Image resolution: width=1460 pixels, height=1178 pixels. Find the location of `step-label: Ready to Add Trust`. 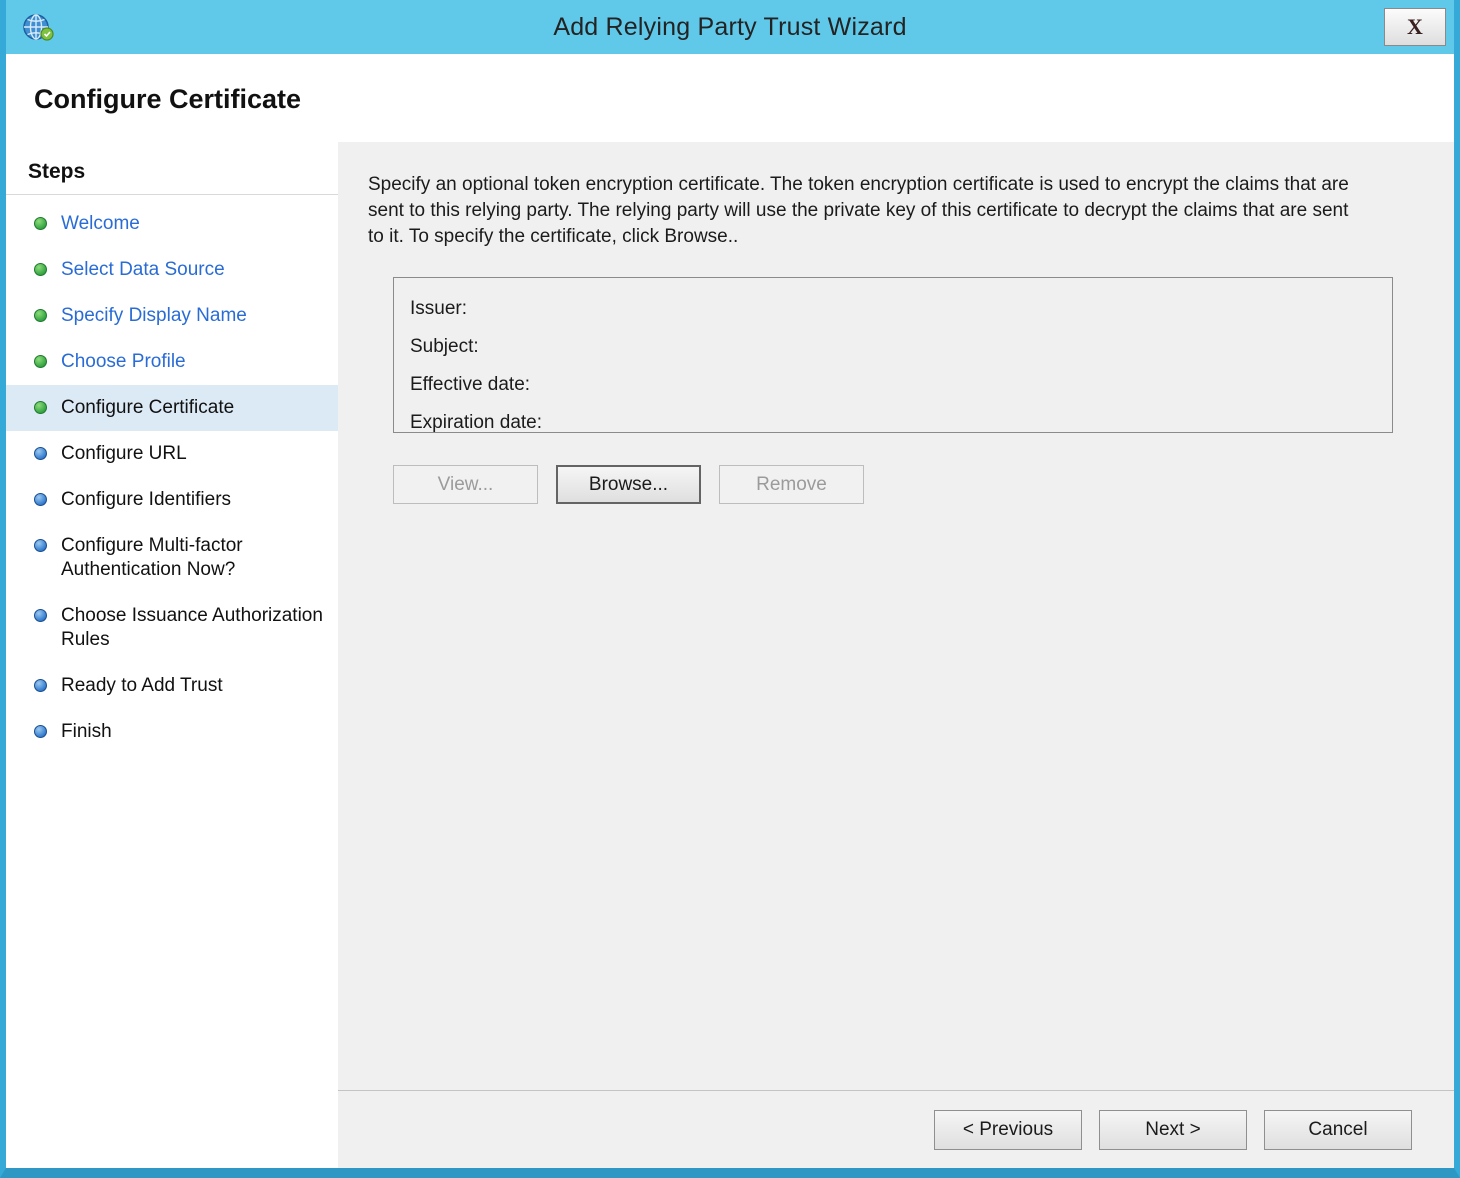

step-label: Ready to Add Trust is located at coordinates (142, 685).